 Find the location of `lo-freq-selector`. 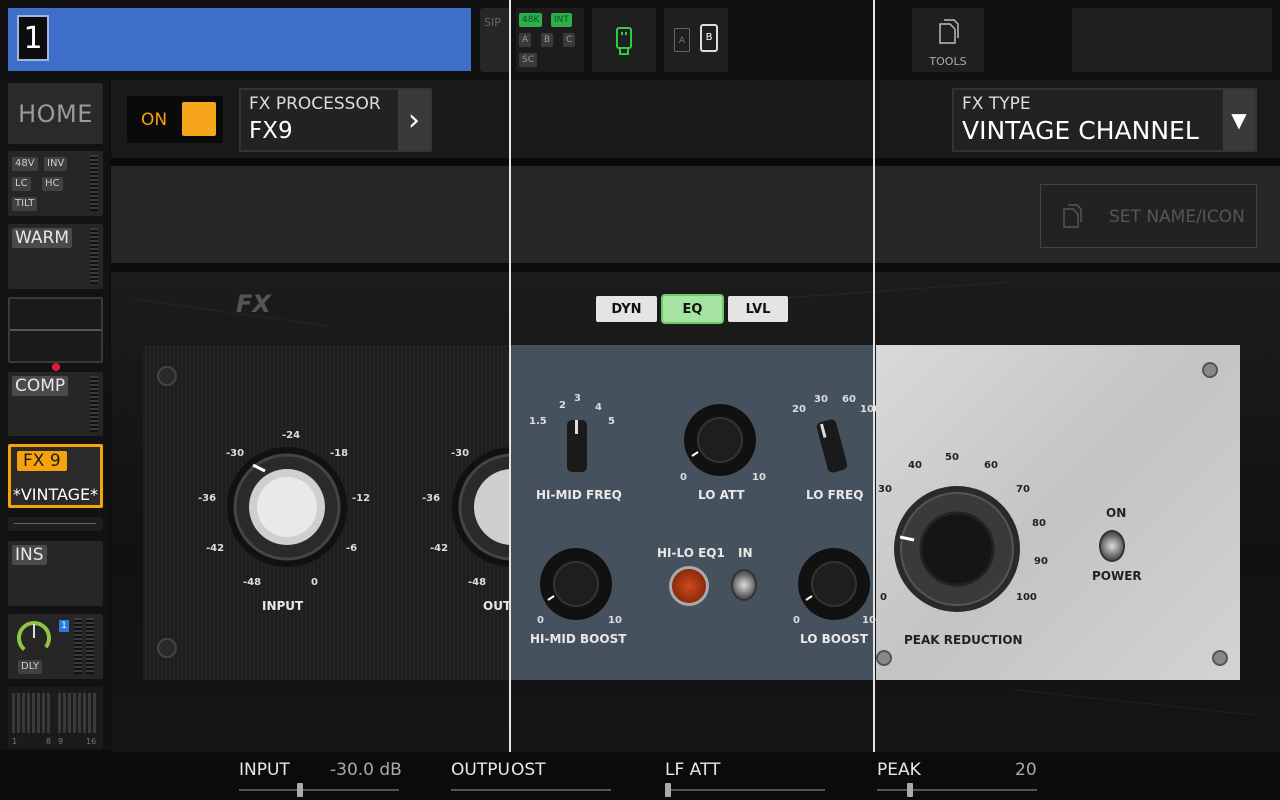

lo-freq-selector is located at coordinates (832, 446).